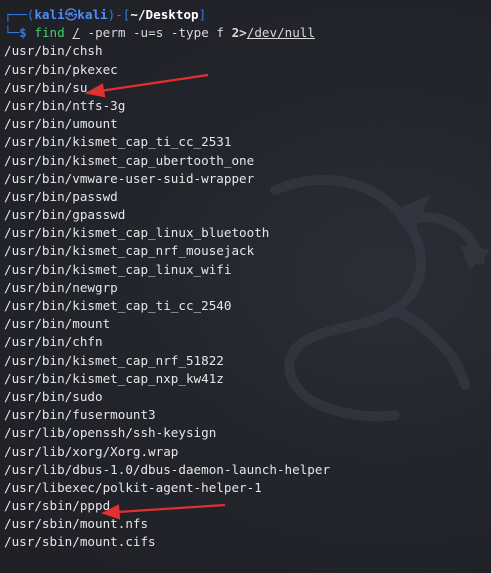 This screenshot has height=573, width=491. What do you see at coordinates (19, 14) in the screenshot?
I see `prompt-corner-top: ┌──(` at bounding box center [19, 14].